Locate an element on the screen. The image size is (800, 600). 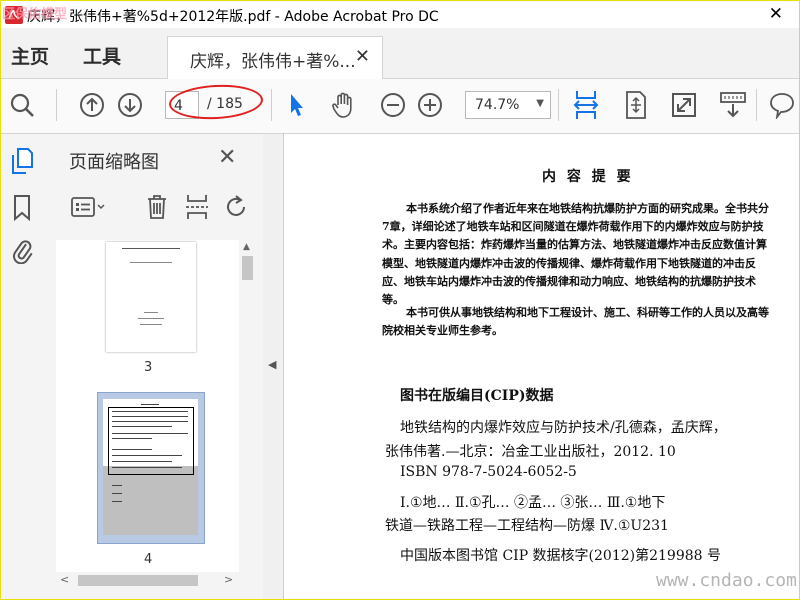
tab-bar: 主页 工具 庆辉，张伟伟+著%... ✕ is located at coordinates (400, 53).